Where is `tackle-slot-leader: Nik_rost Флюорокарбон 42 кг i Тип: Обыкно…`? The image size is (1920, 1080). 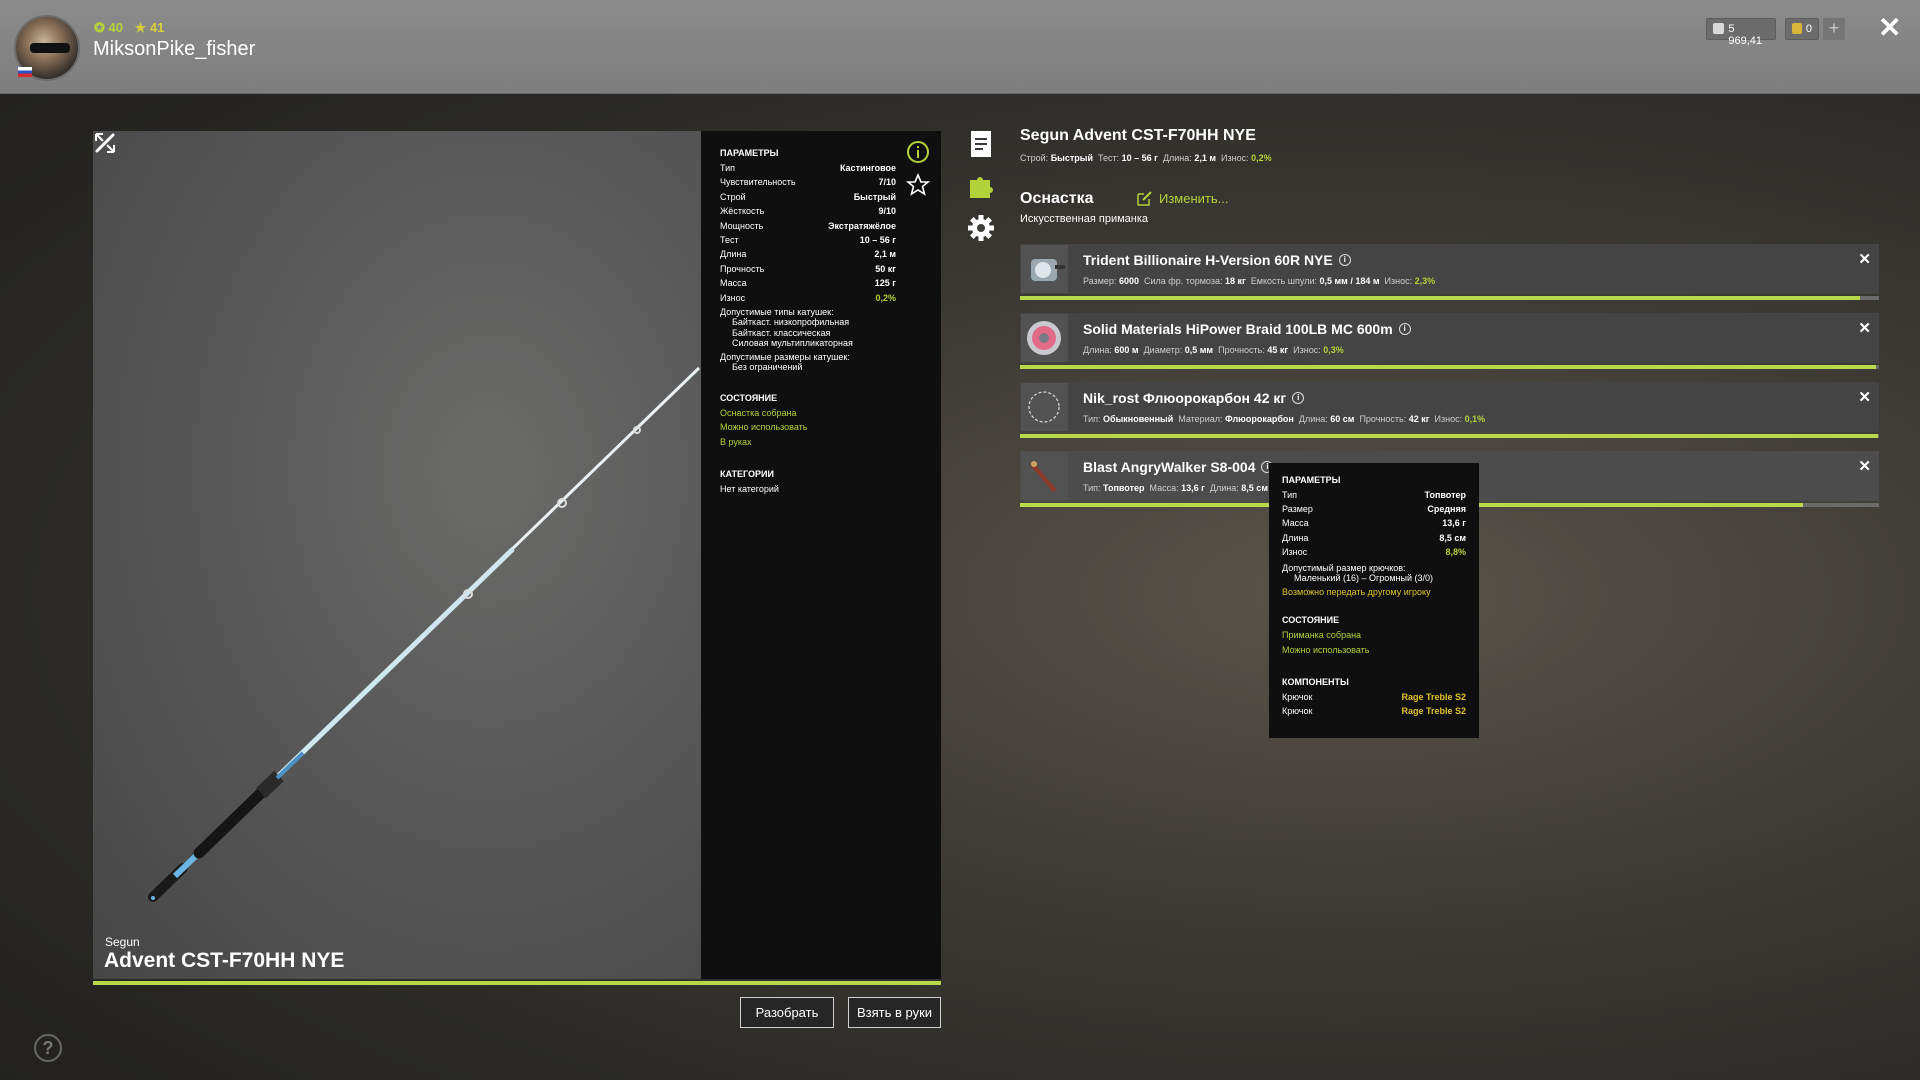 tackle-slot-leader: Nik_rost Флюорокарбон 42 кг i Тип: Обыкно… is located at coordinates (1449, 407).